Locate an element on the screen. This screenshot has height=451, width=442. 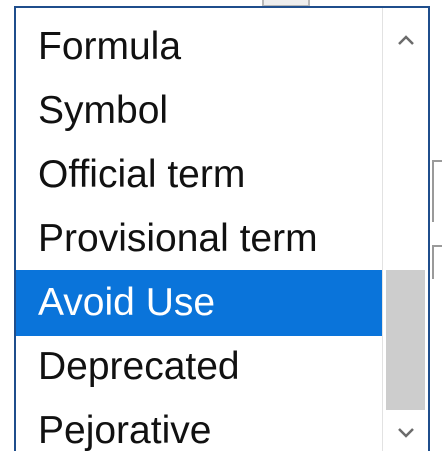
dropdown-option-pejorative: Pejorative is located at coordinates (199, 424).